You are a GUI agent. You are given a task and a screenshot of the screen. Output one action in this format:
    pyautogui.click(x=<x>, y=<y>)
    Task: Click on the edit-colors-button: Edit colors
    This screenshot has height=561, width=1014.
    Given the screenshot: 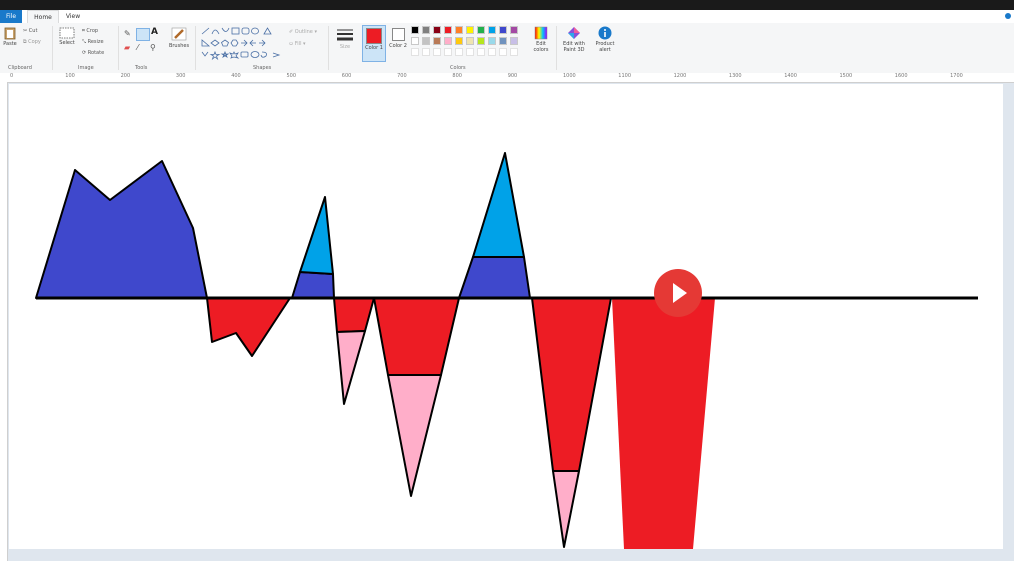 What is the action you would take?
    pyautogui.click(x=541, y=39)
    